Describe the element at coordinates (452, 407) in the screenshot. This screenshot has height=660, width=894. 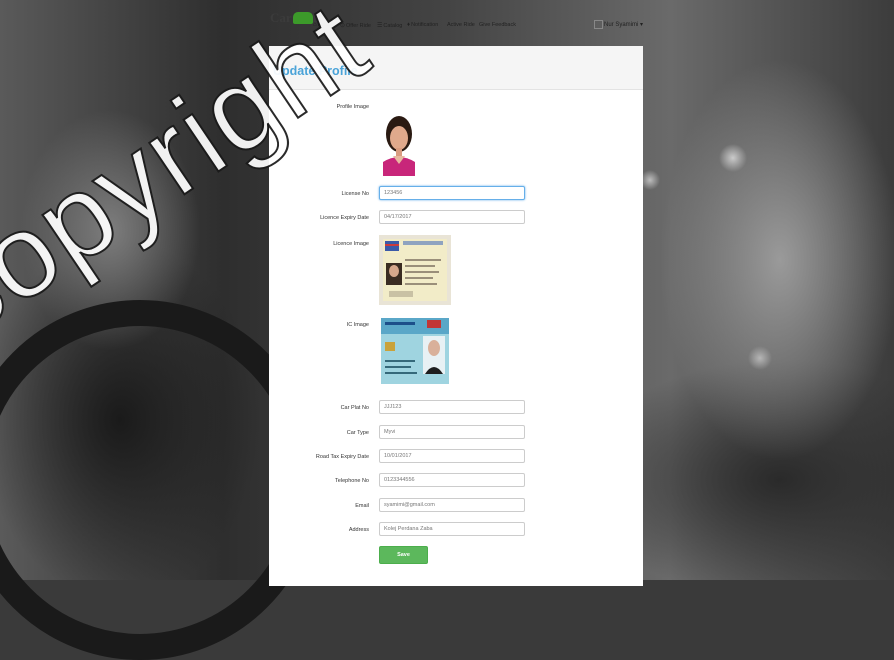
I see `car-plat-input: JJJ123` at that location.